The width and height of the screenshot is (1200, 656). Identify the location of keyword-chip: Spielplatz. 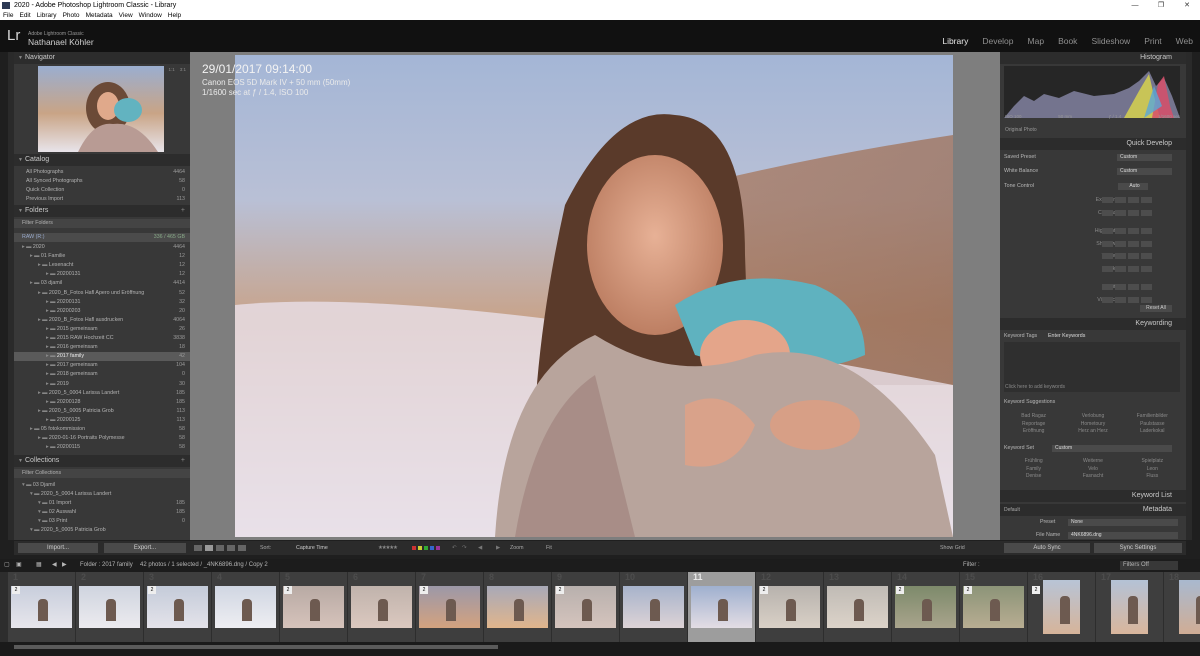
(1152, 462).